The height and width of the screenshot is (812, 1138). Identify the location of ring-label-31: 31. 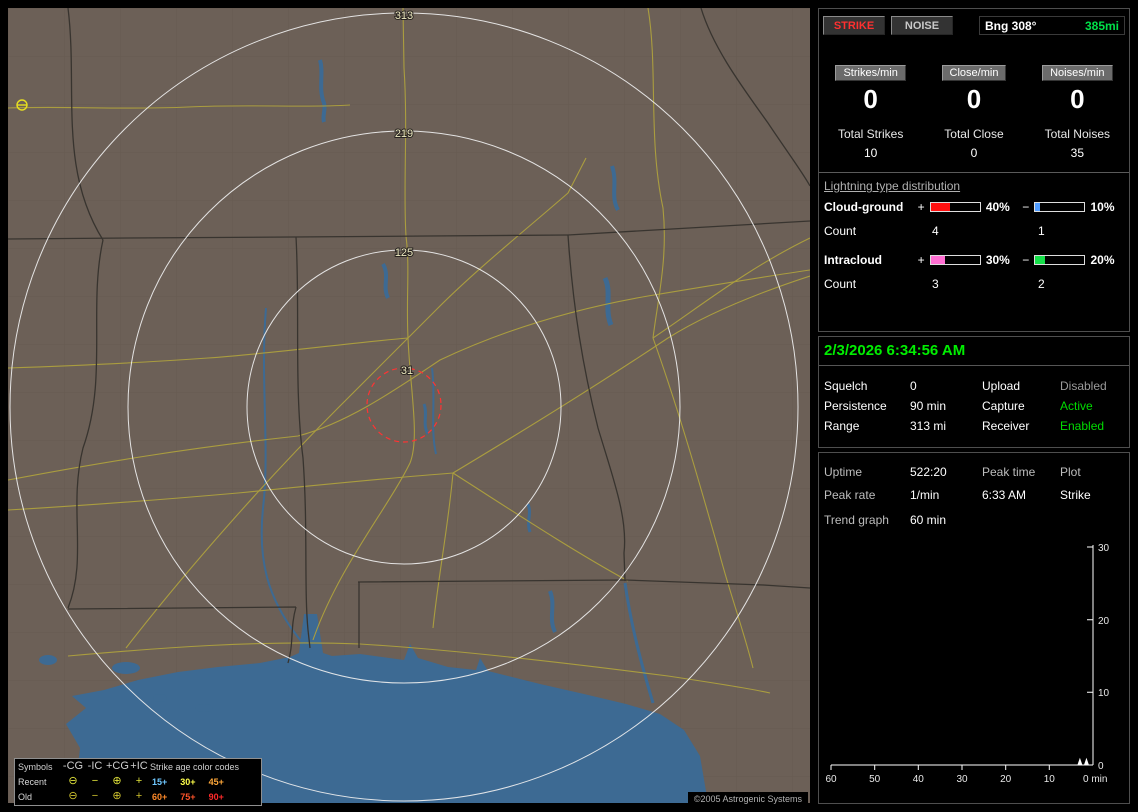
(407, 371).